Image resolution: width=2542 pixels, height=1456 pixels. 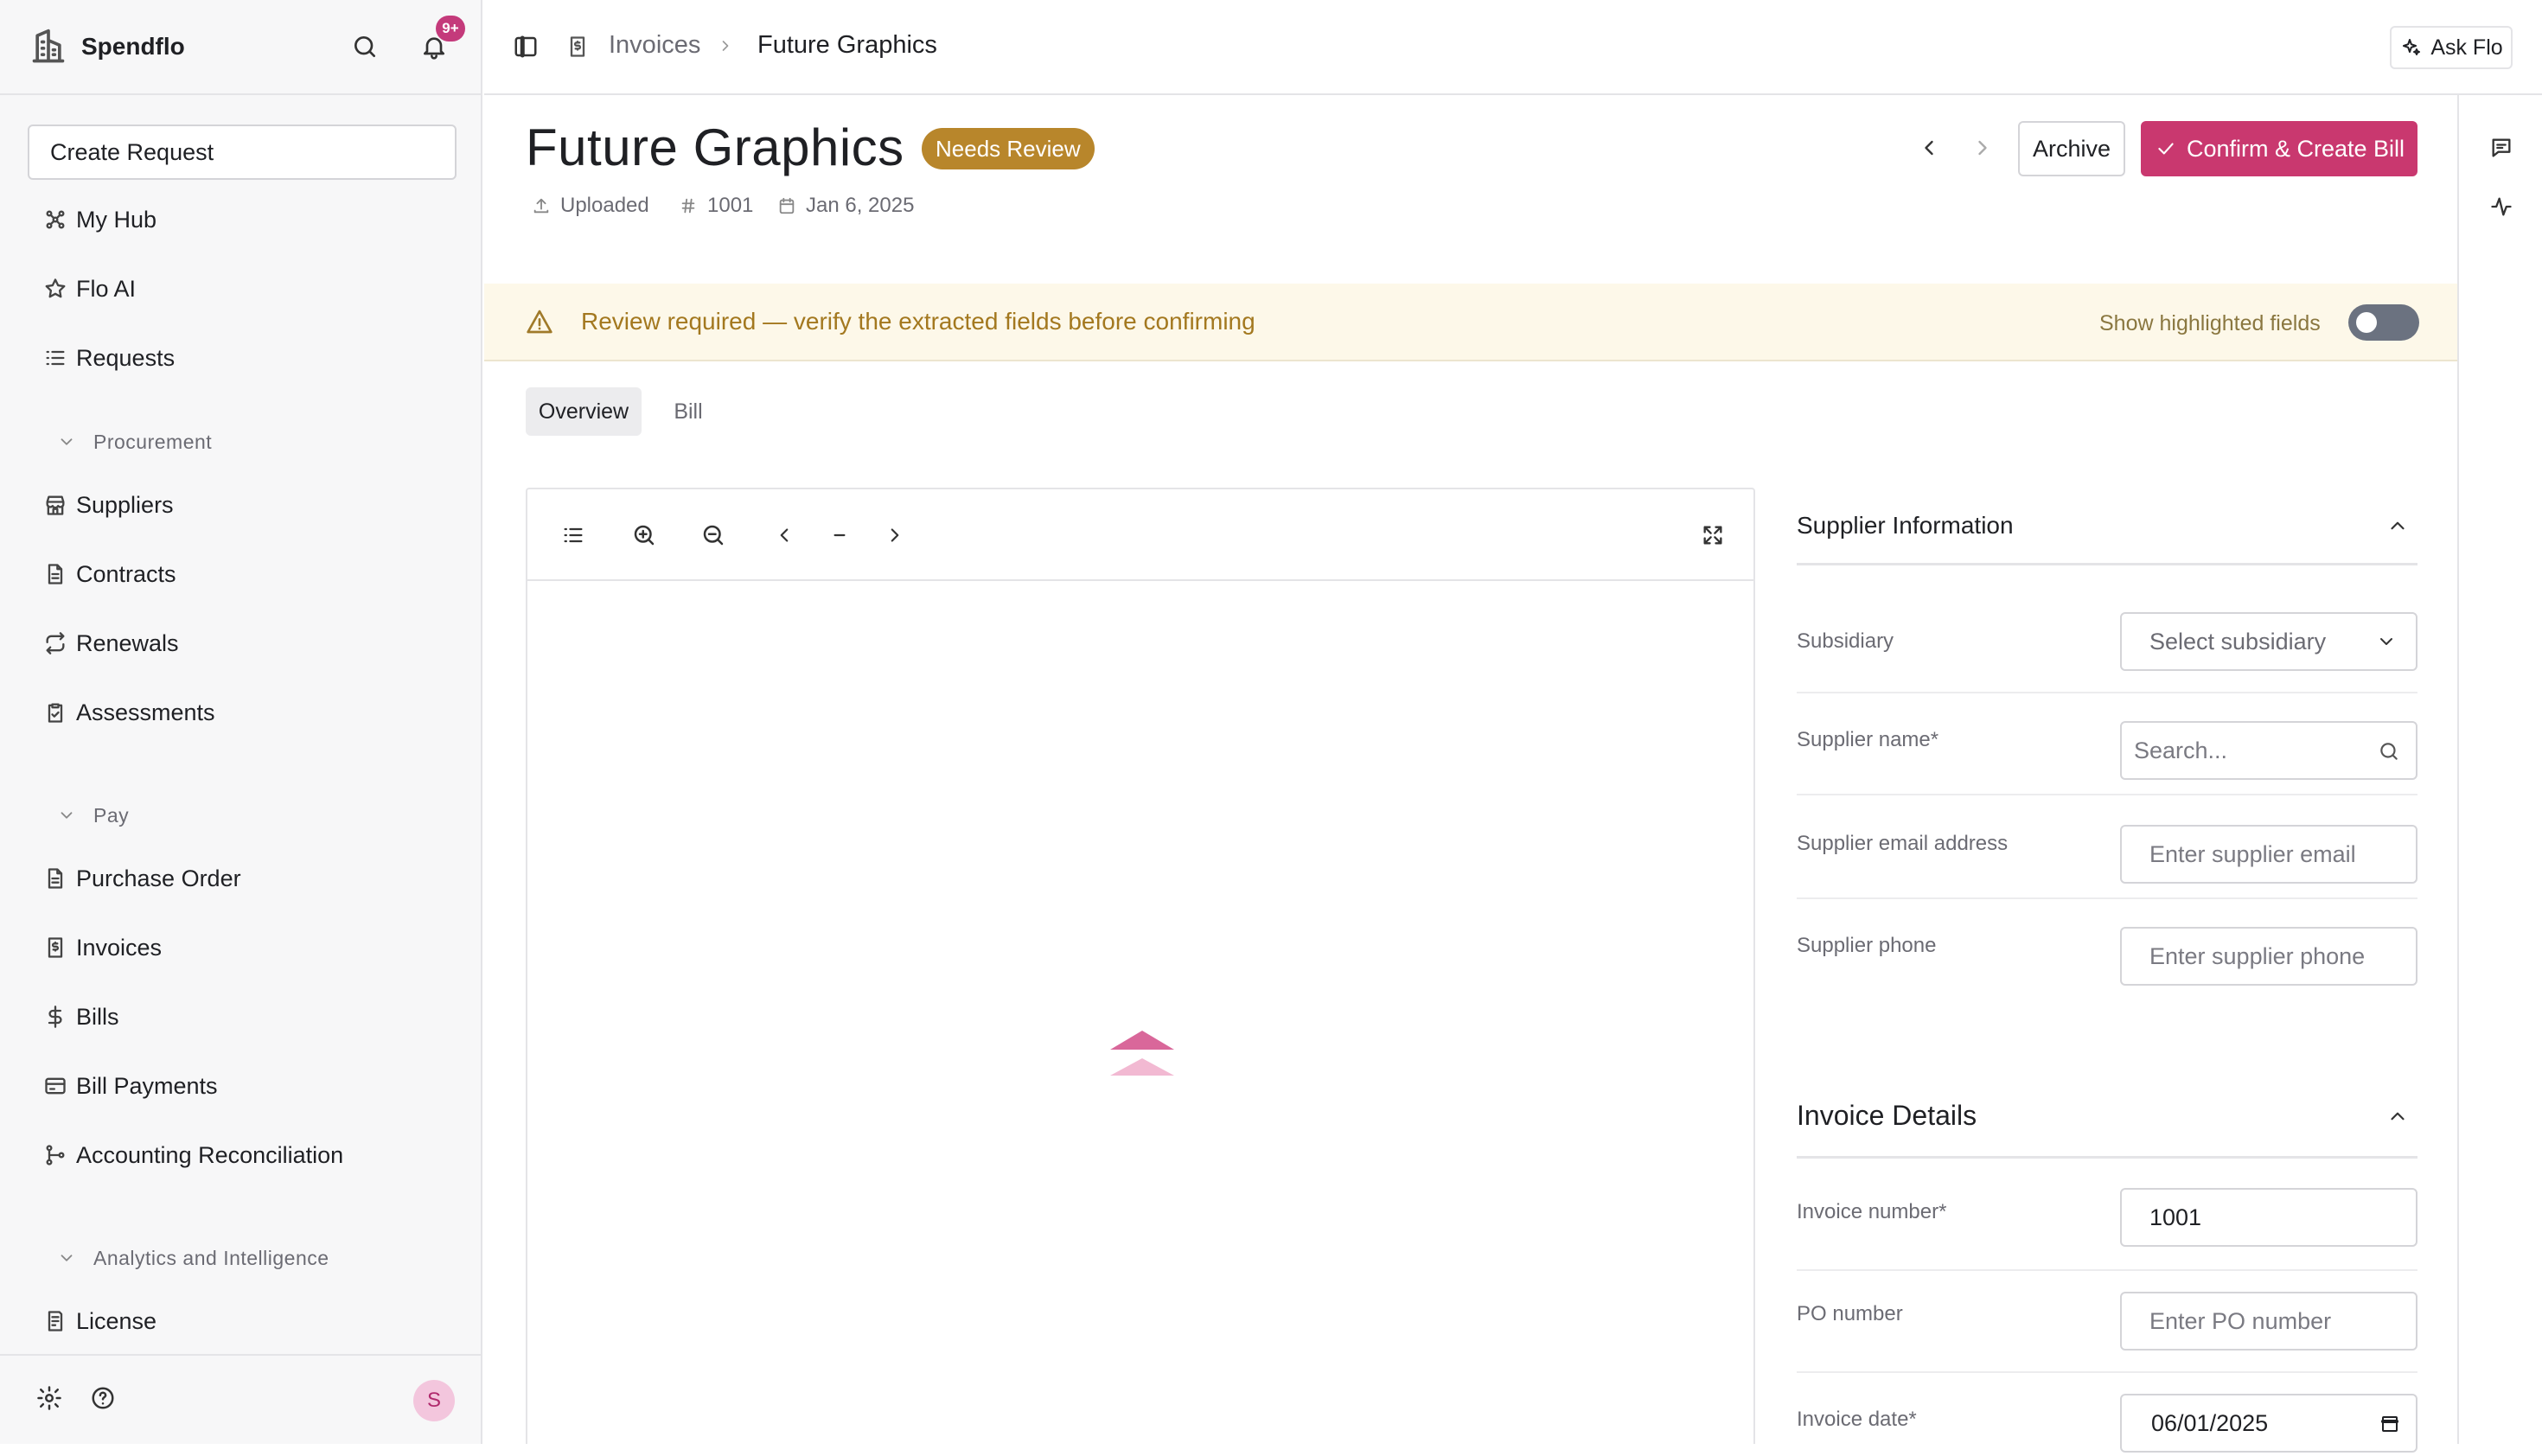 I want to click on invoice-date-row: Invoice date* 06/01/2025, so click(x=2107, y=1422).